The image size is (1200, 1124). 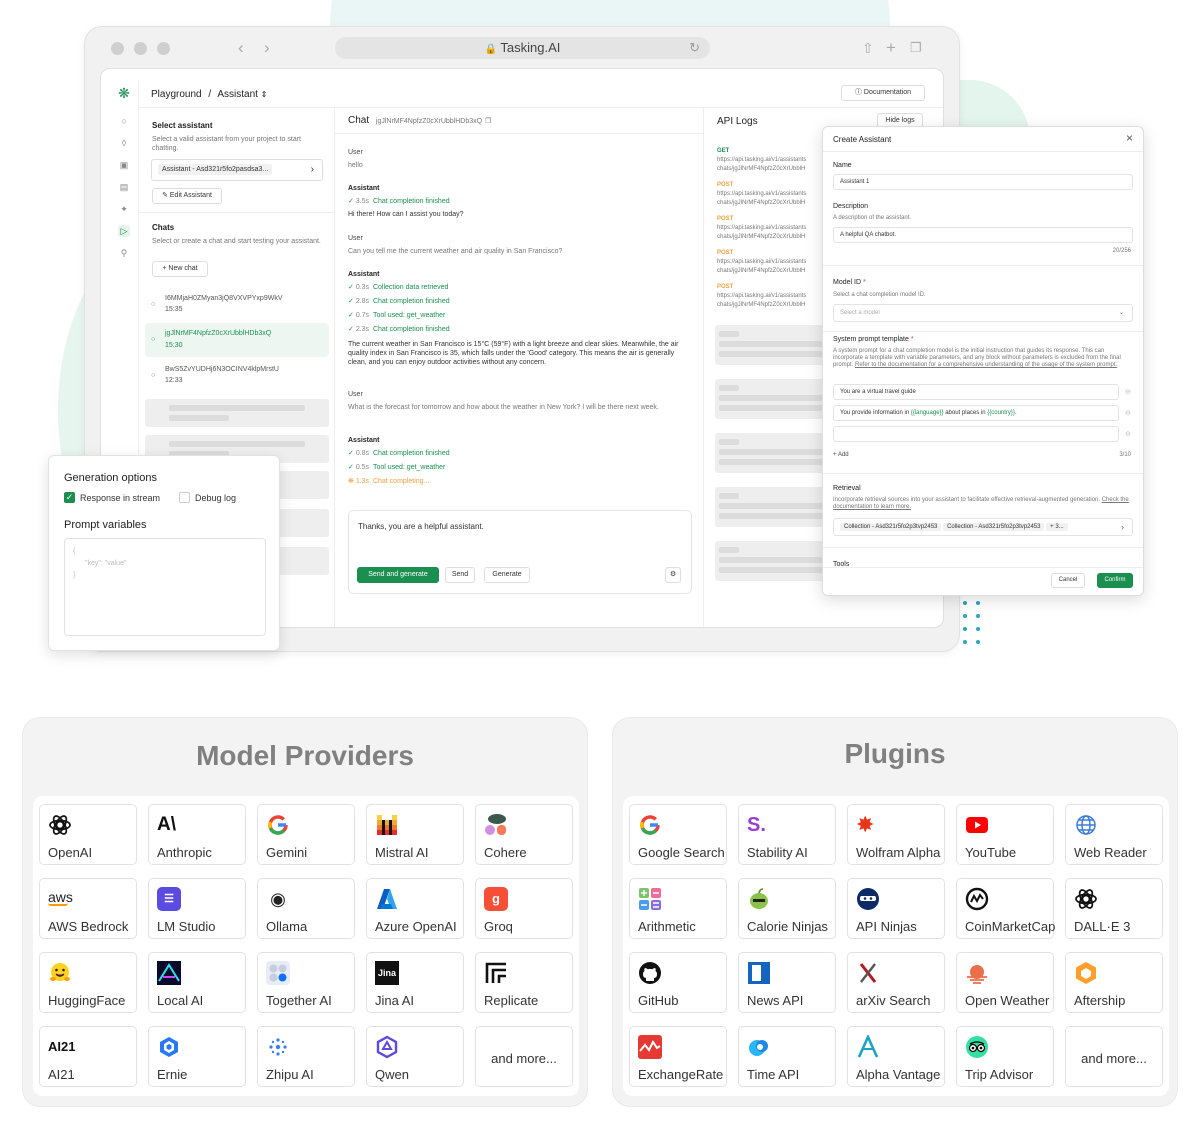 I want to click on plugin-card-google-search: Google Search, so click(x=678, y=834).